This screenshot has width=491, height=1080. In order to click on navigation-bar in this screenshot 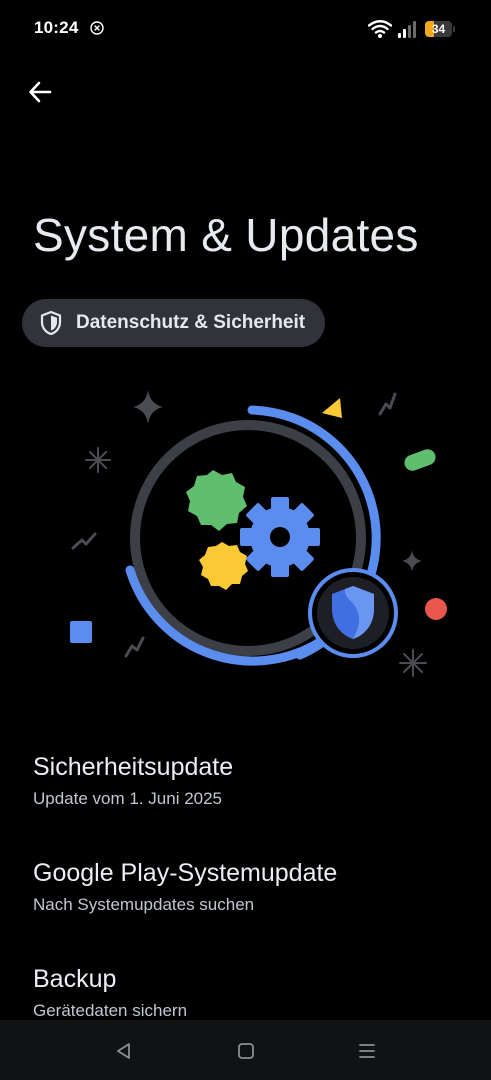, I will do `click(245, 1050)`.